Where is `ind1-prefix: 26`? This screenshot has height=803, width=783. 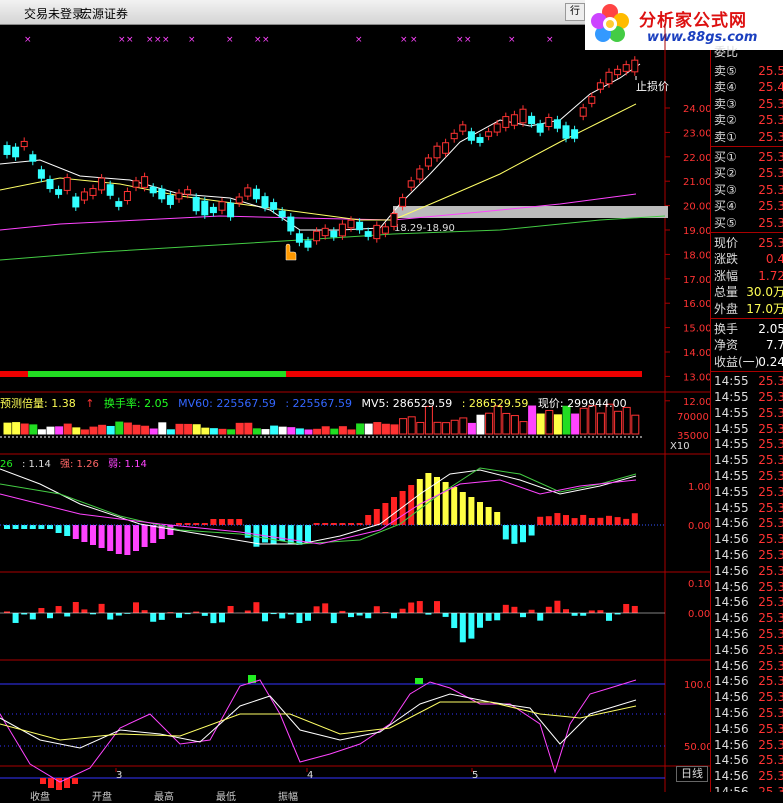
ind1-prefix: 26 is located at coordinates (6, 464).